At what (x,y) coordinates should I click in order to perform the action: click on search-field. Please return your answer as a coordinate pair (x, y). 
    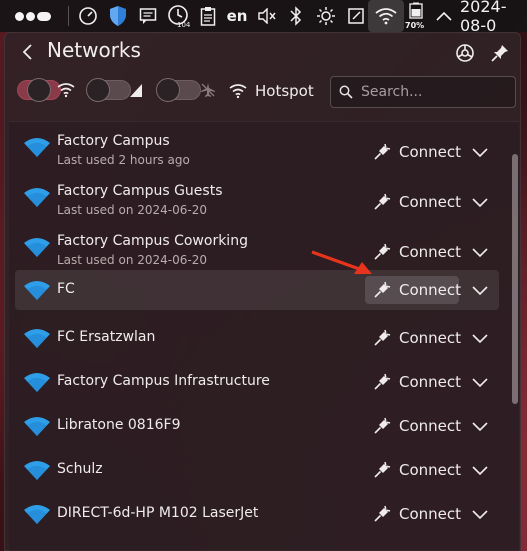
    Looking at the image, I should click on (423, 92).